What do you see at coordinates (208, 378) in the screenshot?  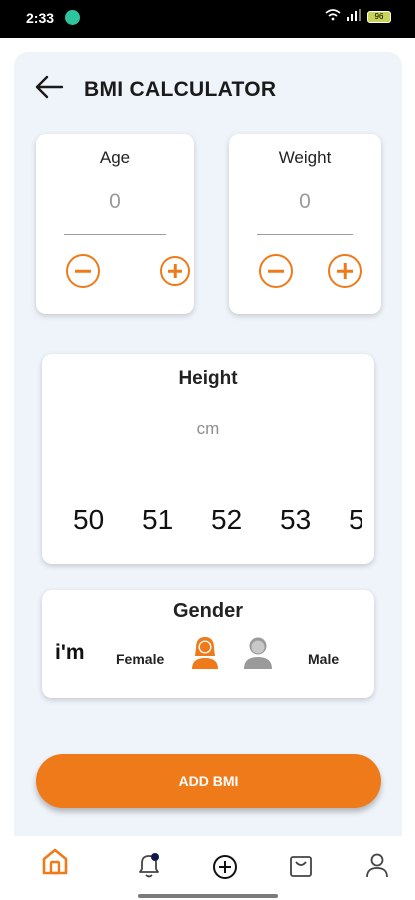 I see `height-label: Height` at bounding box center [208, 378].